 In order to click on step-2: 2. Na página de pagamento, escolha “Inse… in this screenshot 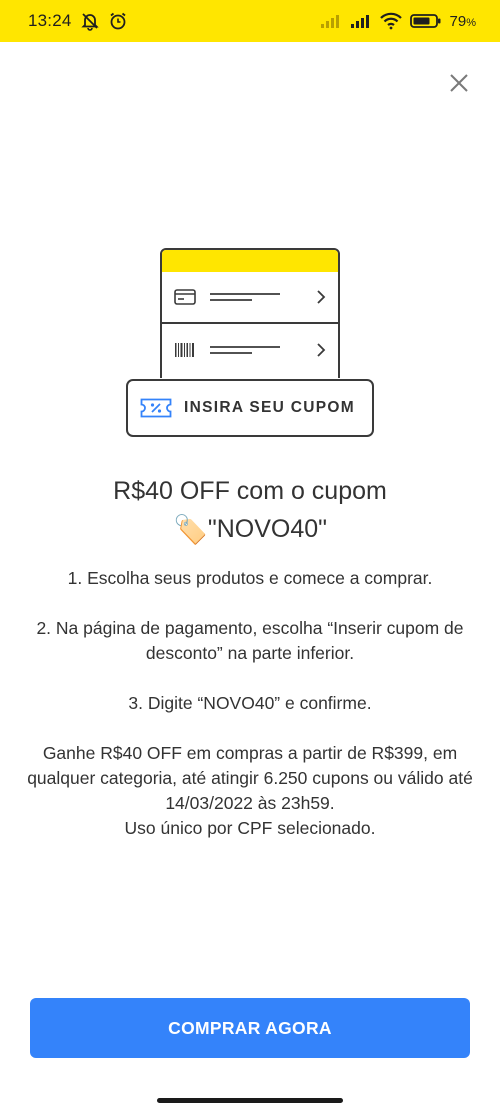, I will do `click(250, 640)`.